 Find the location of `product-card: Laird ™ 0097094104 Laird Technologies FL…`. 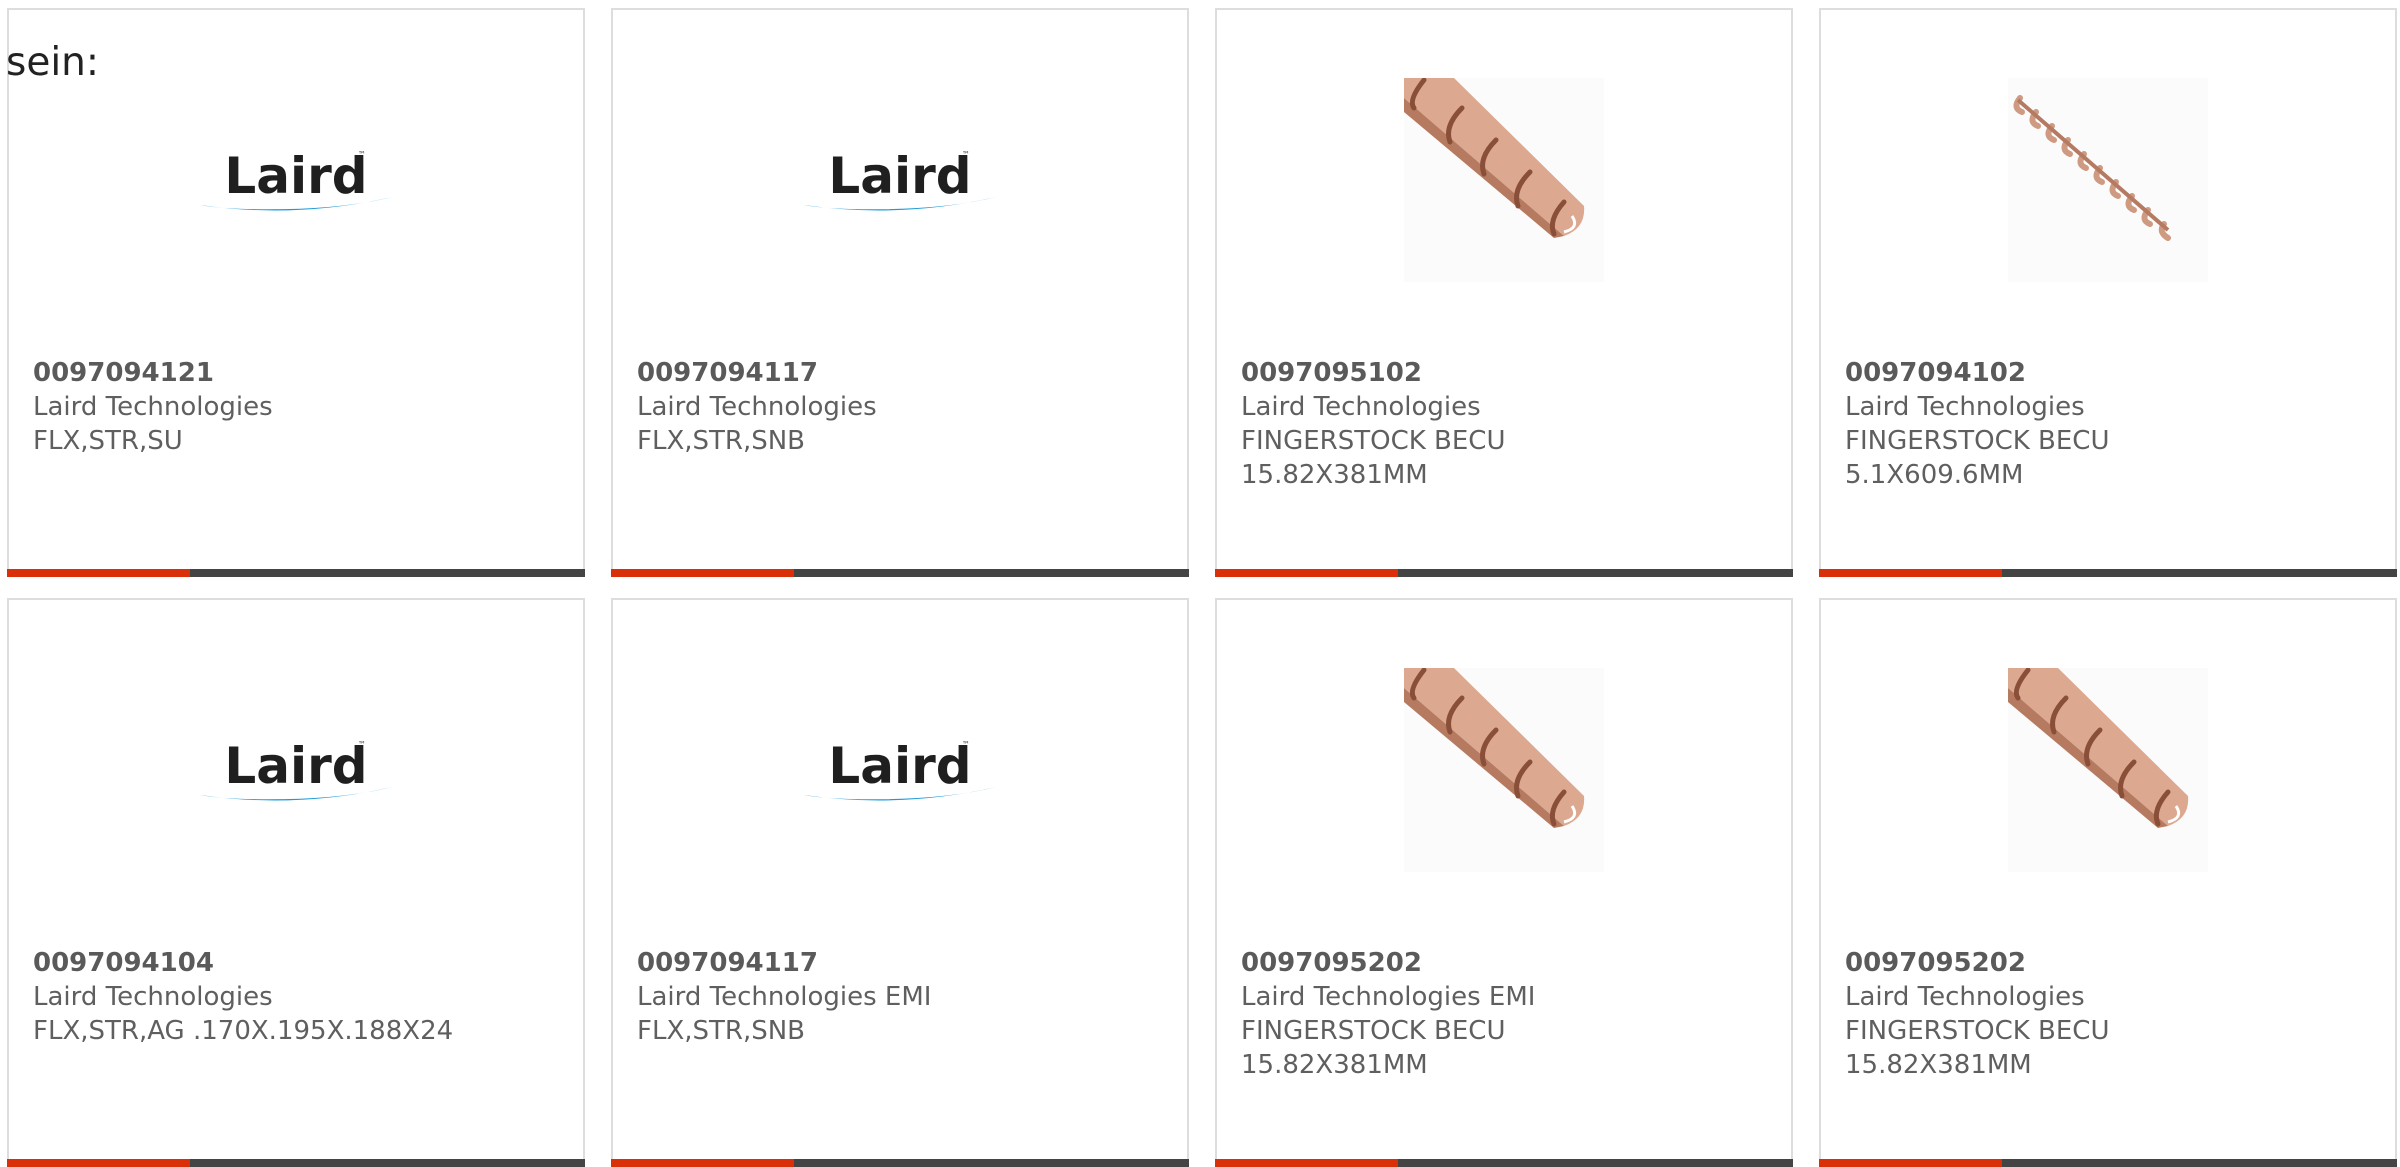

product-card: Laird ™ 0097094104 Laird Technologies FL… is located at coordinates (296, 882).